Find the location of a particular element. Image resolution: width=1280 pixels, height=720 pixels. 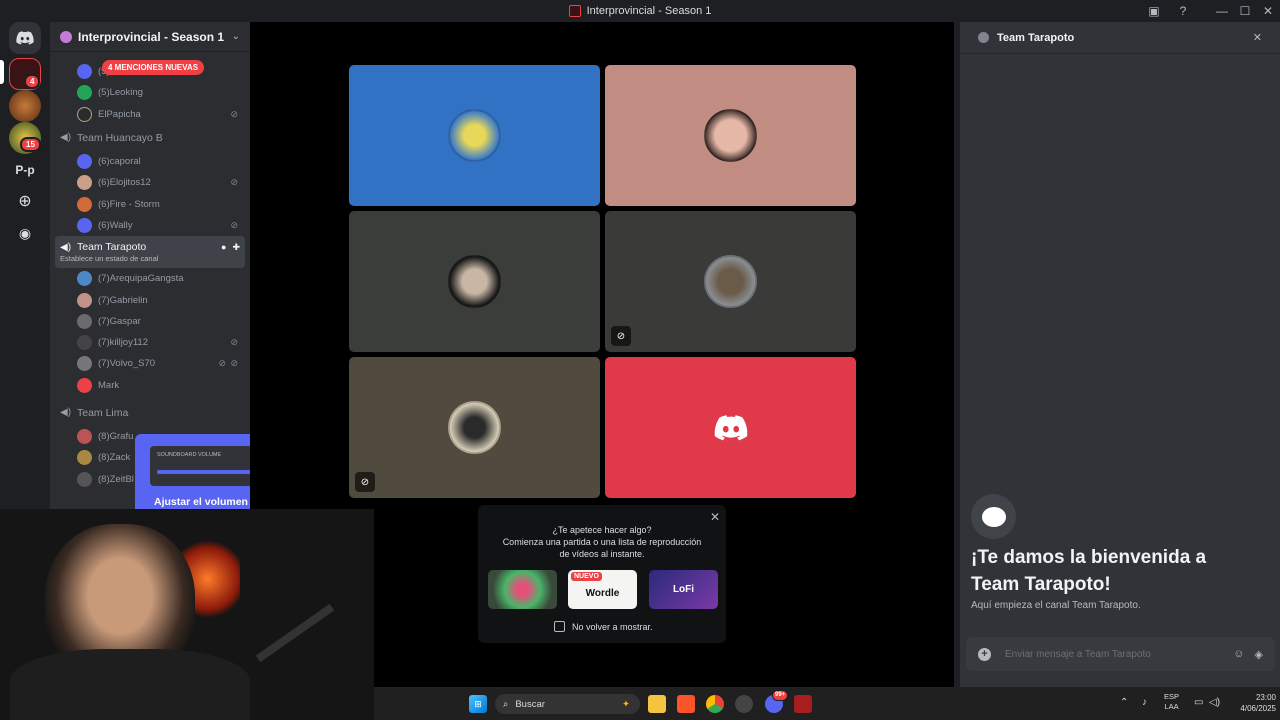

discord-taskbar-badge: 99+ is located at coordinates (780, 695).